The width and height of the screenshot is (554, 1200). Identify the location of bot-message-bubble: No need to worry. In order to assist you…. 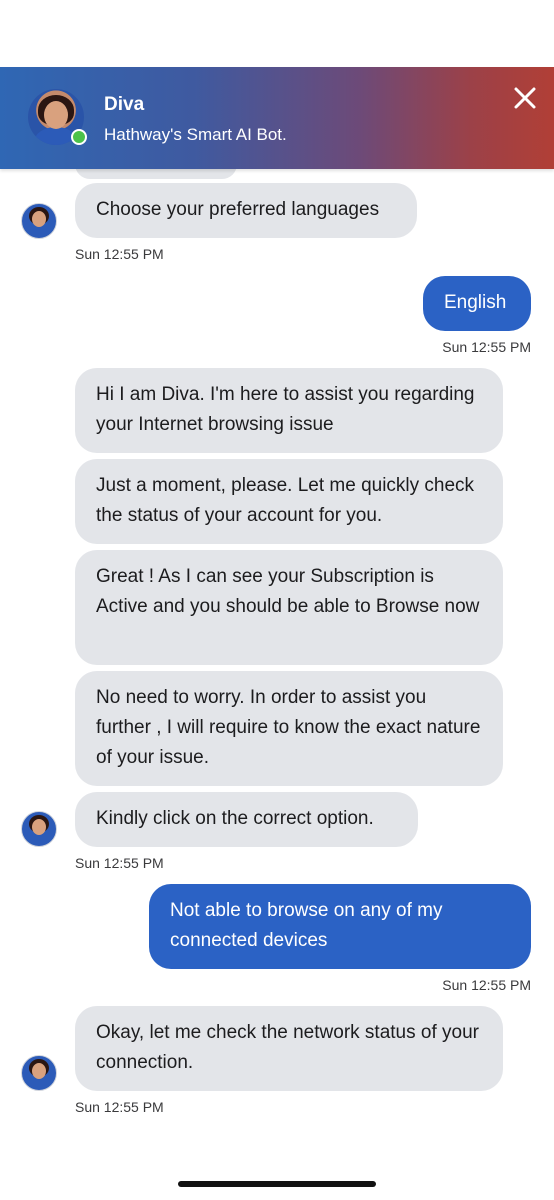
(289, 728).